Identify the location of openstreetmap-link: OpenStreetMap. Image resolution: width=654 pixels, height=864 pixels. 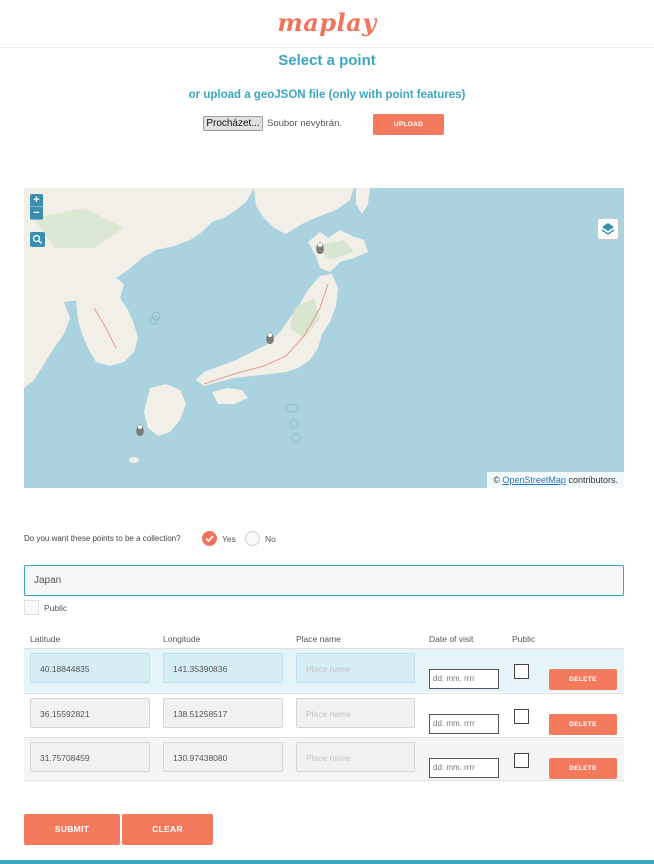
(534, 480).